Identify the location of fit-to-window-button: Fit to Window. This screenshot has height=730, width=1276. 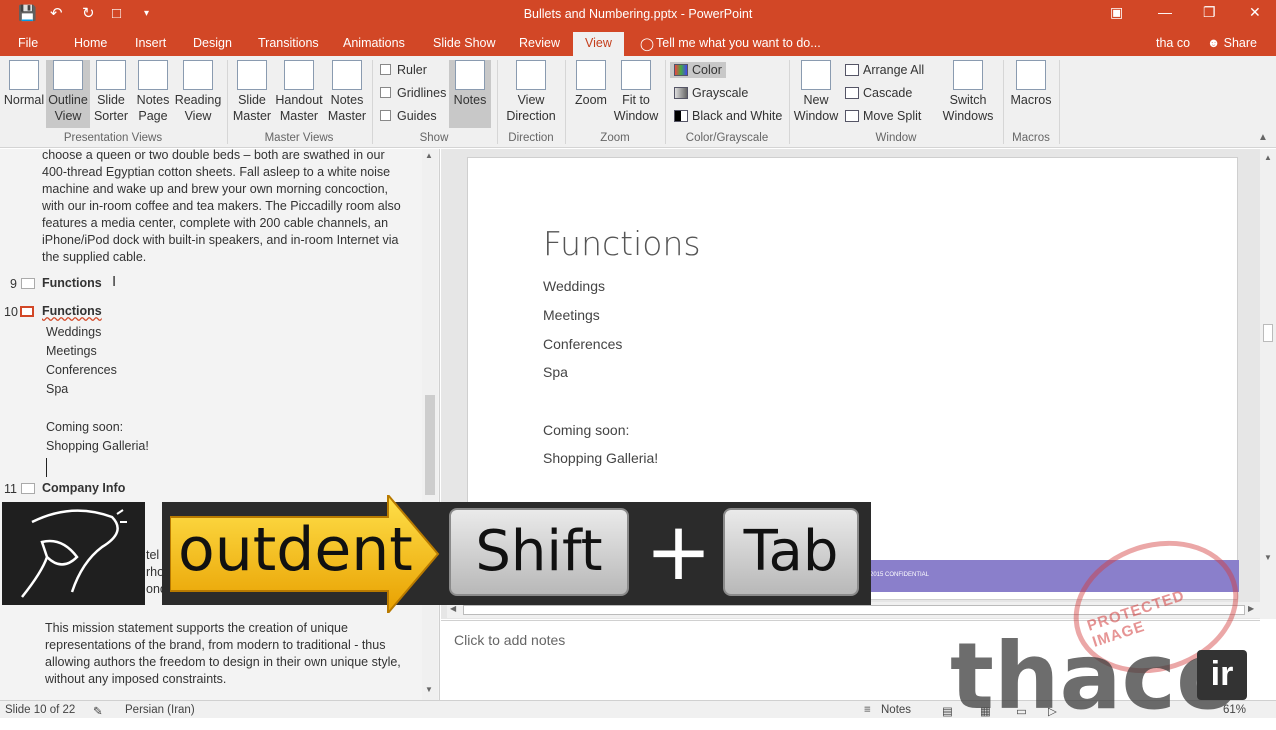
(636, 94).